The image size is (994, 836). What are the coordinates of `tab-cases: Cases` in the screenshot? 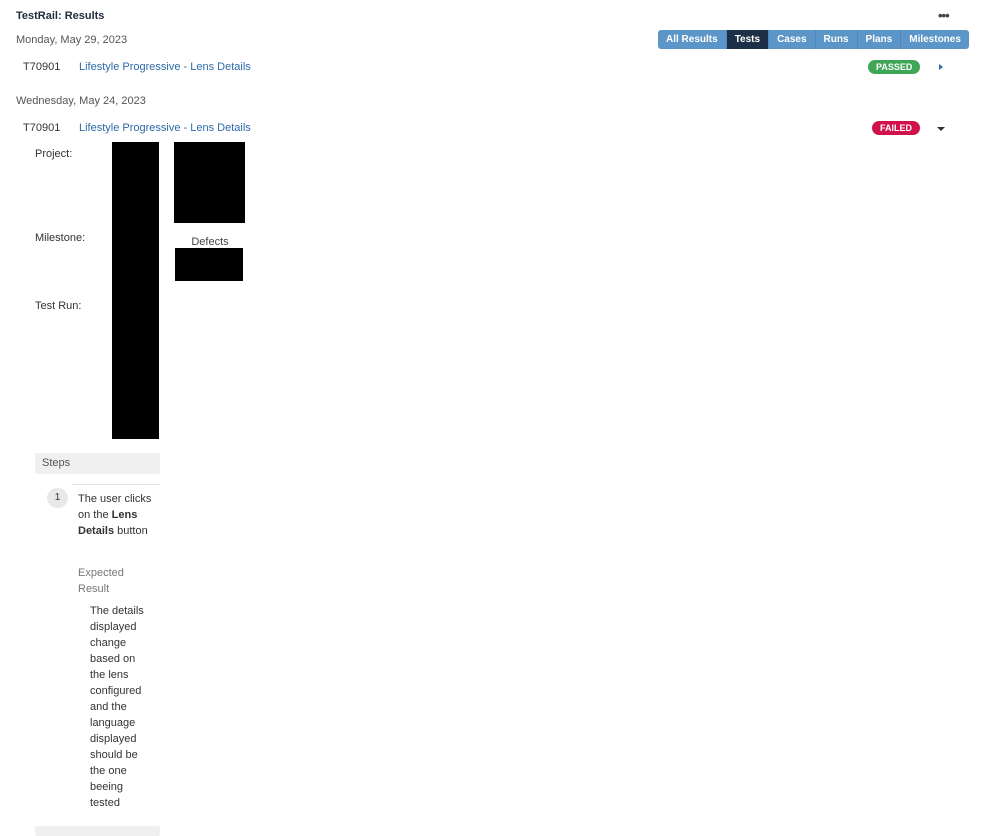 It's located at (791, 39).